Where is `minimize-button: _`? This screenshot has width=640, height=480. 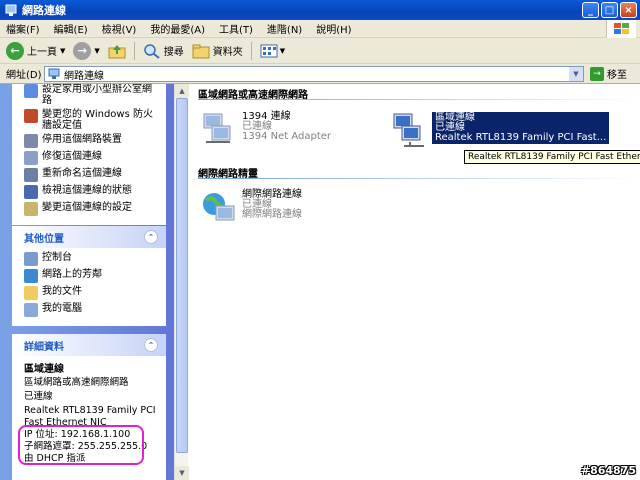
minimize-button: _ is located at coordinates (590, 10).